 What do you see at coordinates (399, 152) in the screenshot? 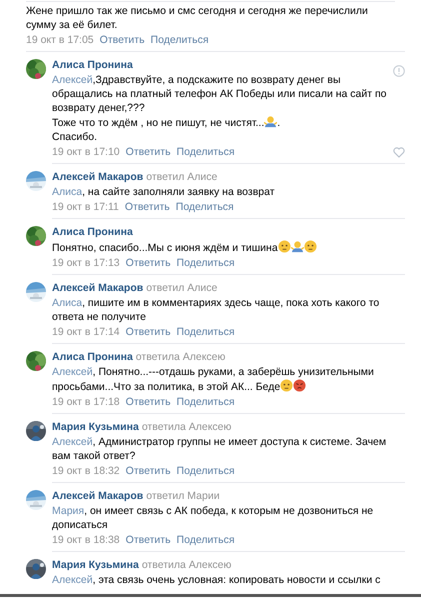
I see `like-icon` at bounding box center [399, 152].